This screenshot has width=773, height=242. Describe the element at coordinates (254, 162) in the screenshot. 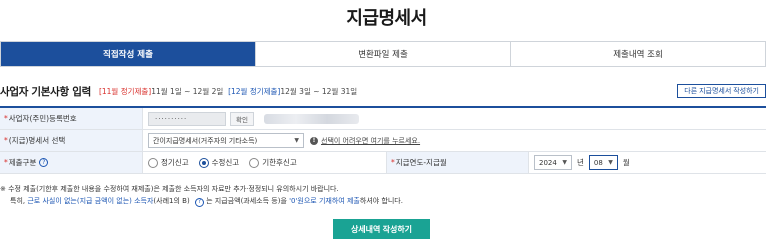

I see `radio-late-circle` at that location.